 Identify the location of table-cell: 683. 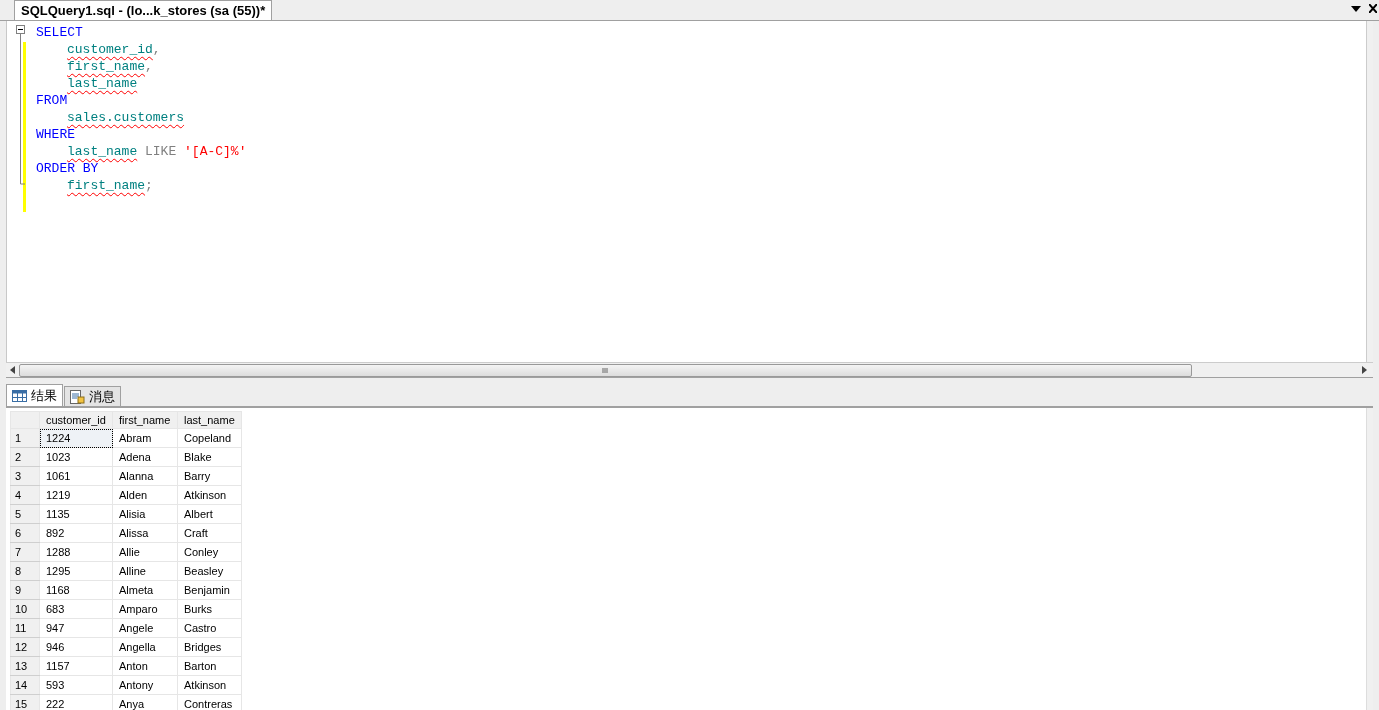
(76, 609).